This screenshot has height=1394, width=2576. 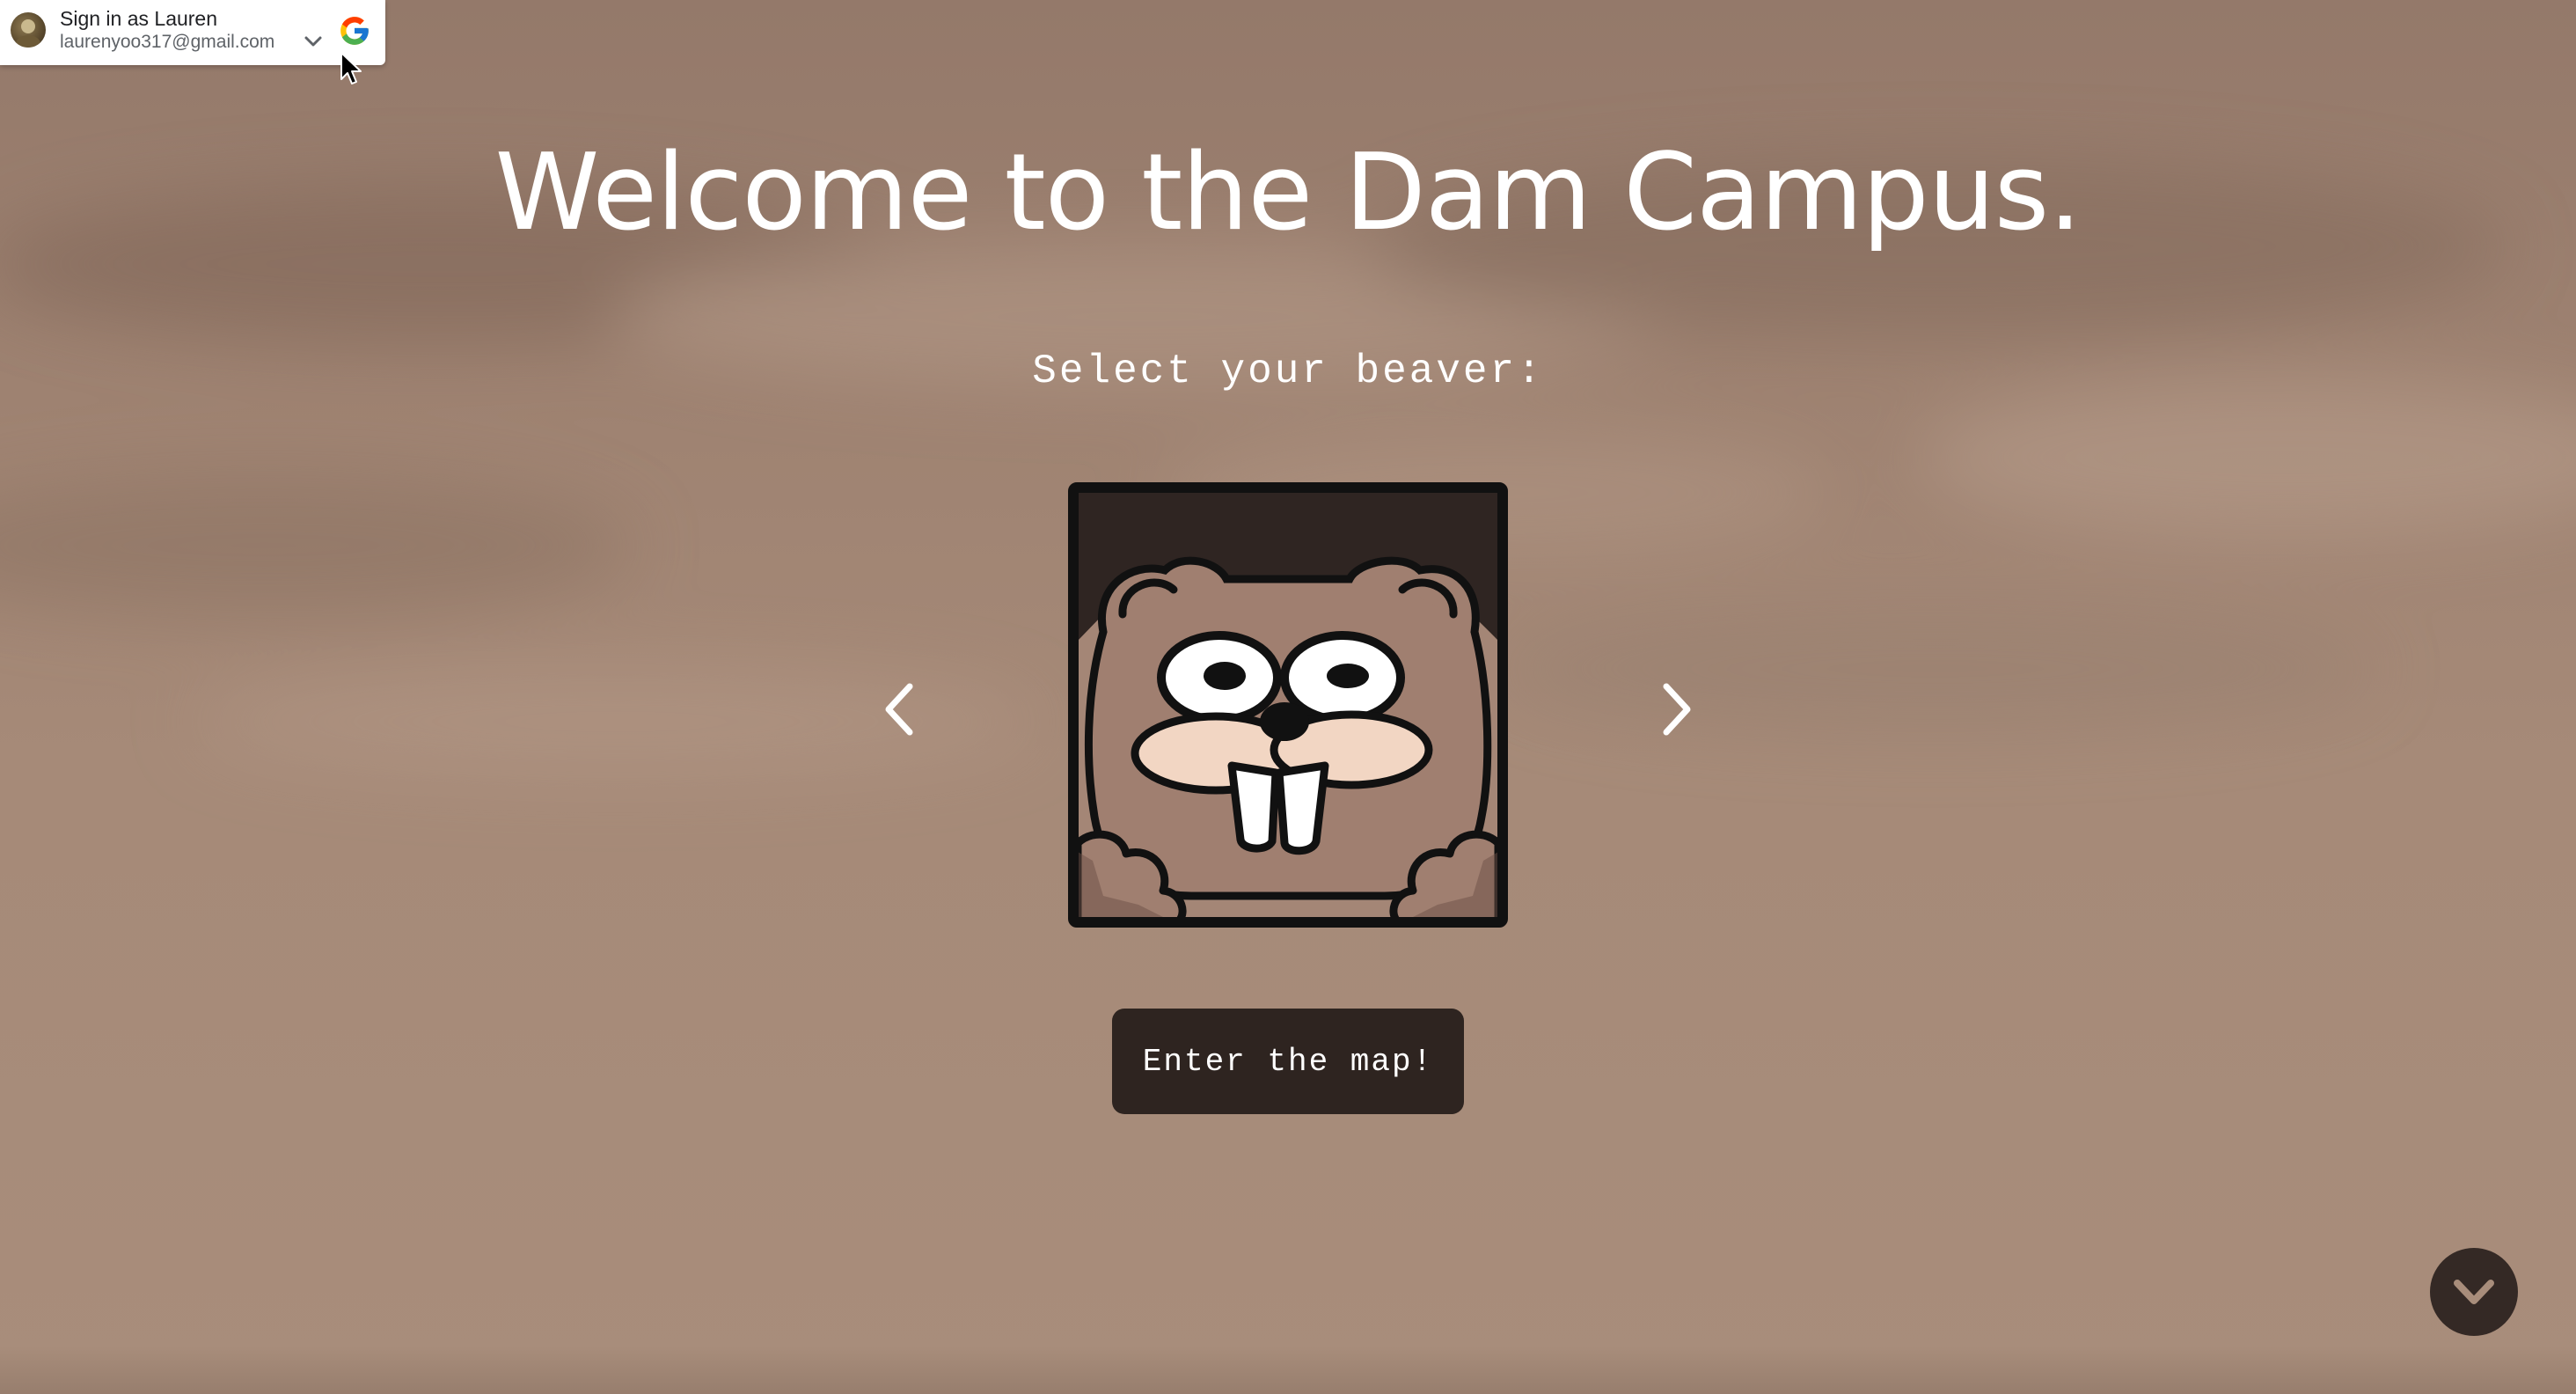 I want to click on mouse-cursor-icon, so click(x=351, y=68).